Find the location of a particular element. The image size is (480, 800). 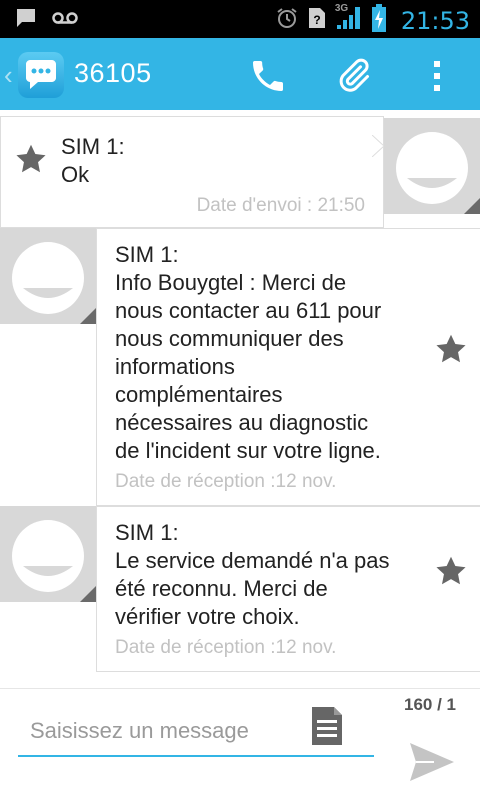

message-line: nous communiquer des is located at coordinates (229, 338).